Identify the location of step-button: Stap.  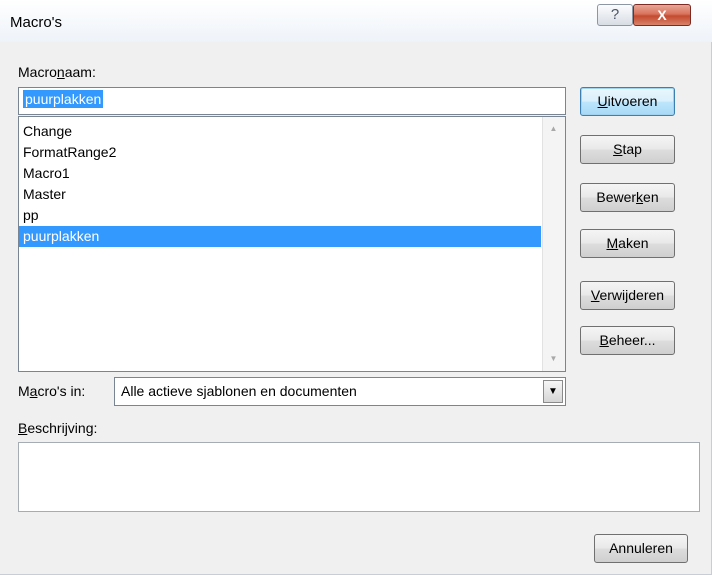
(627, 149).